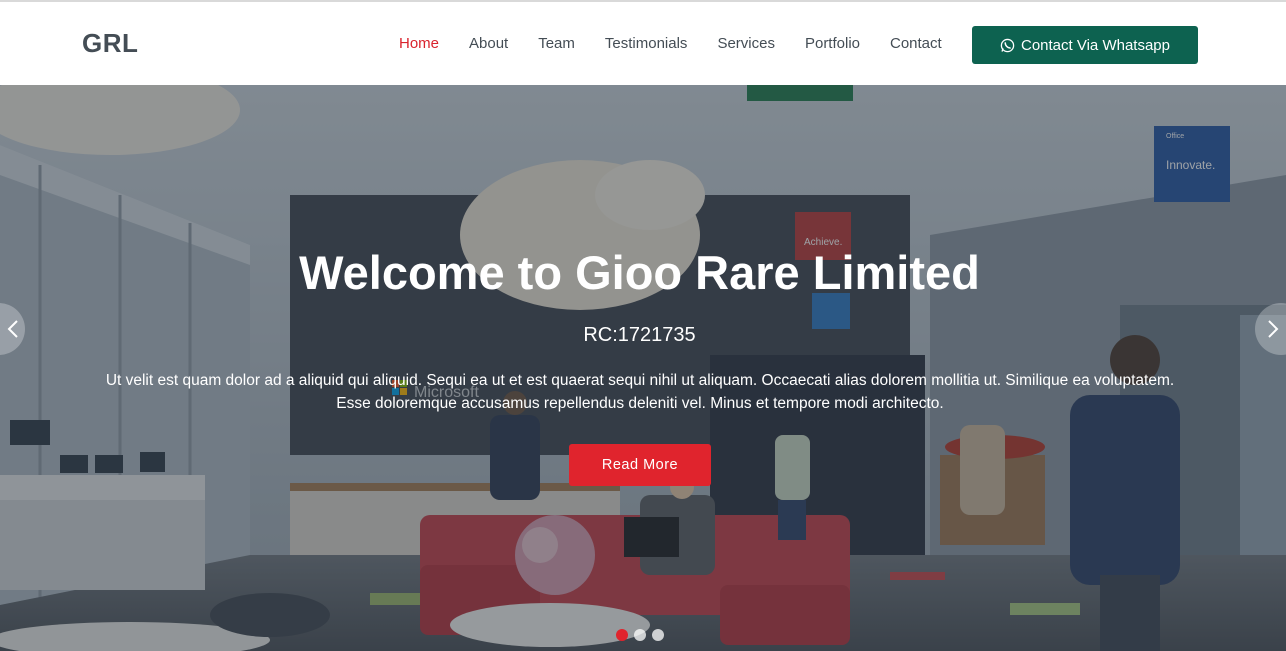  What do you see at coordinates (1095, 45) in the screenshot?
I see `whatsapp-button-label: Contact Via Whatsapp` at bounding box center [1095, 45].